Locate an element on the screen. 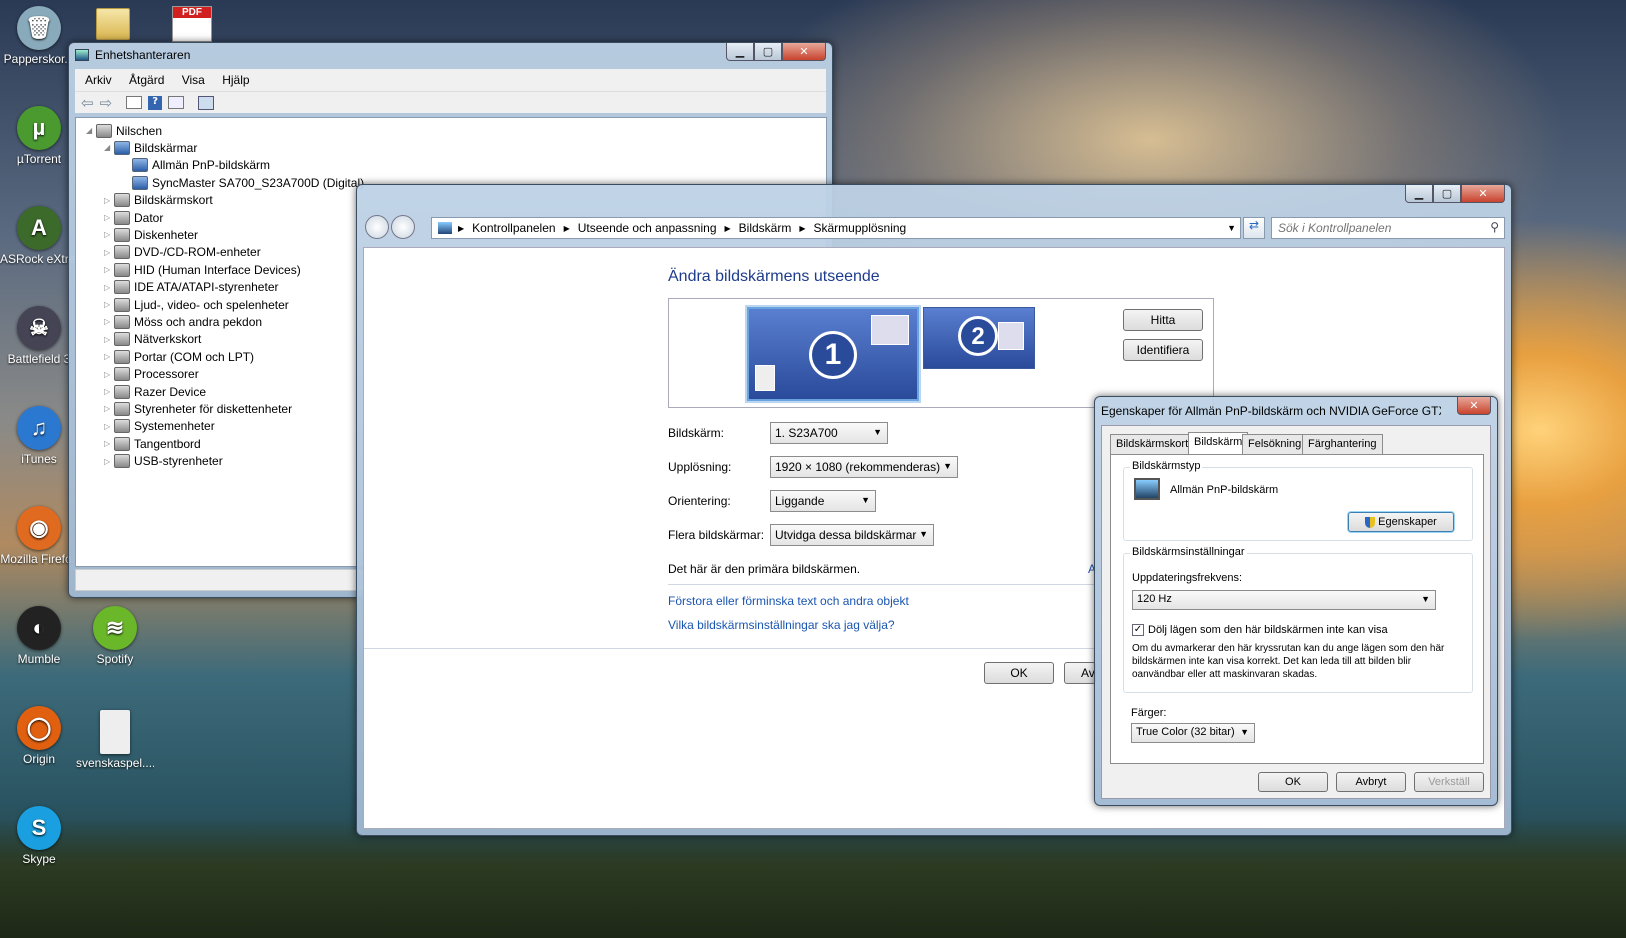 This screenshot has height=938, width=1626. breadcrumb-kontrollpanelen: Kontrollpanelen is located at coordinates (513, 228).